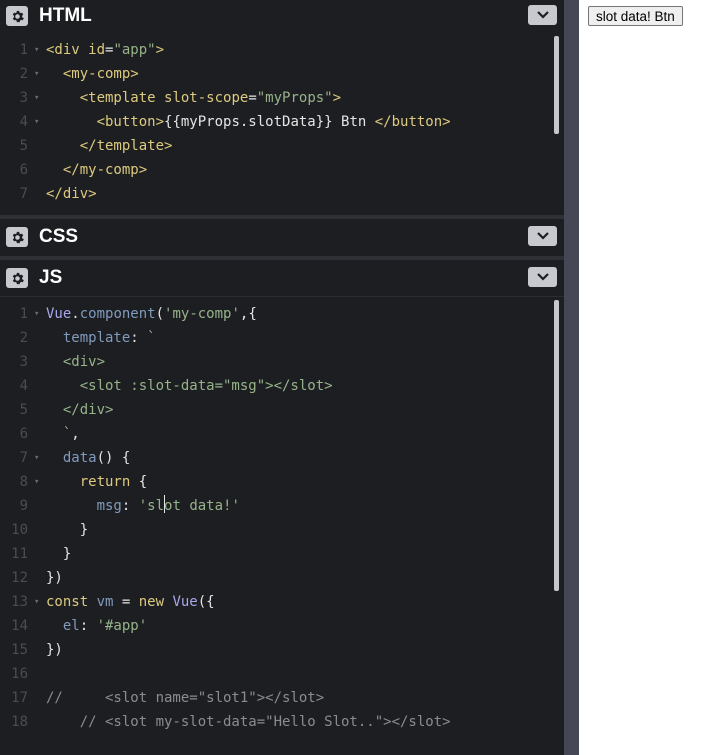  Describe the element at coordinates (282, 238) in the screenshot. I see `css-panel-header: CSS` at that location.